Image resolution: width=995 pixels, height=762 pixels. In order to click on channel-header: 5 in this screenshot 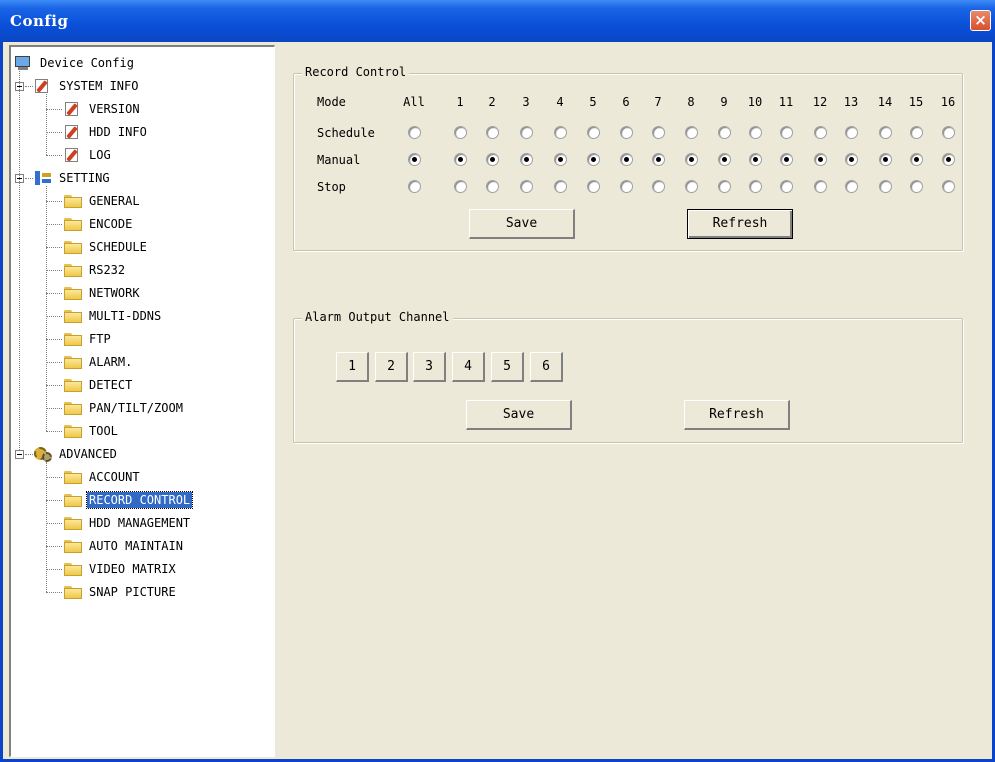, I will do `click(593, 102)`.